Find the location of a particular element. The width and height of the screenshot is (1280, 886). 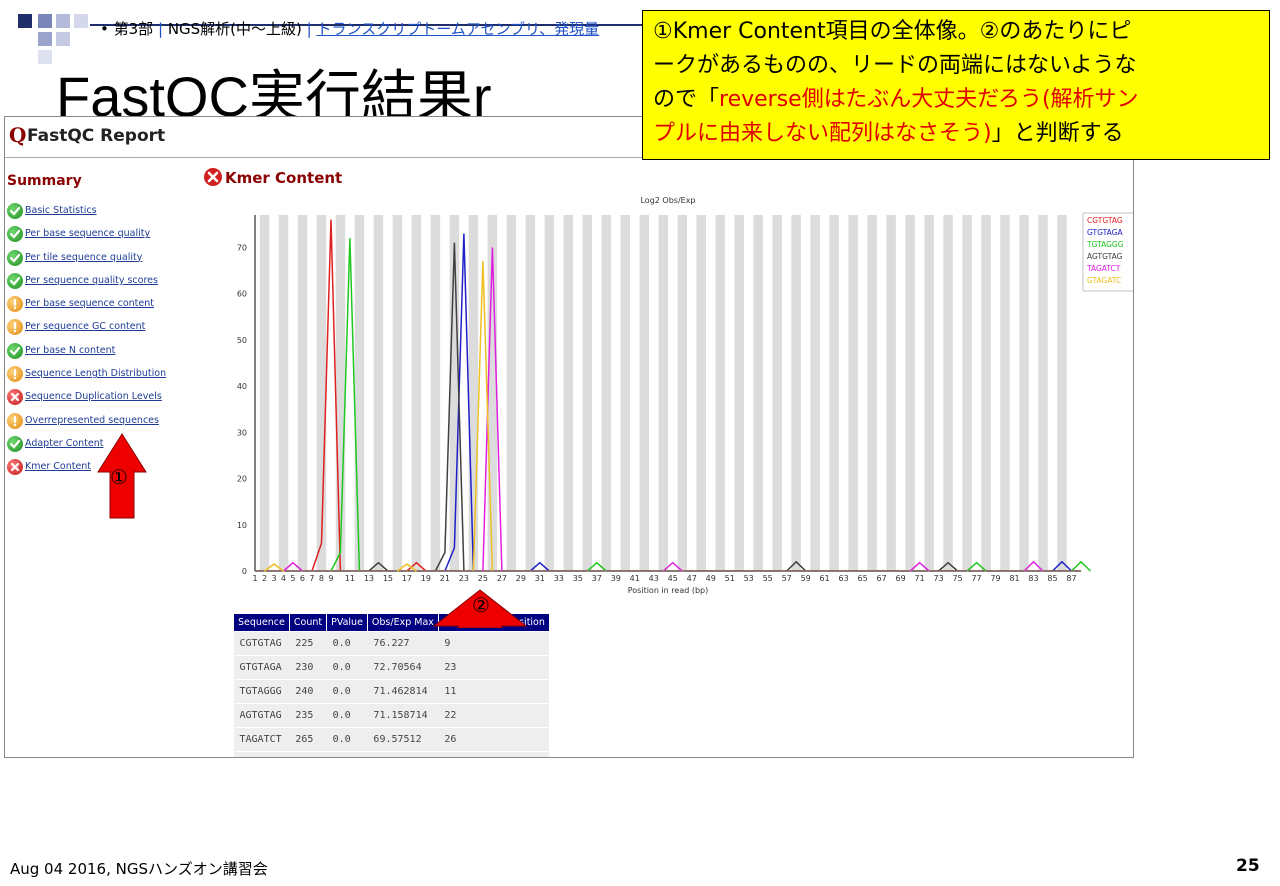

table-cell: TAGATCT is located at coordinates (261, 739).